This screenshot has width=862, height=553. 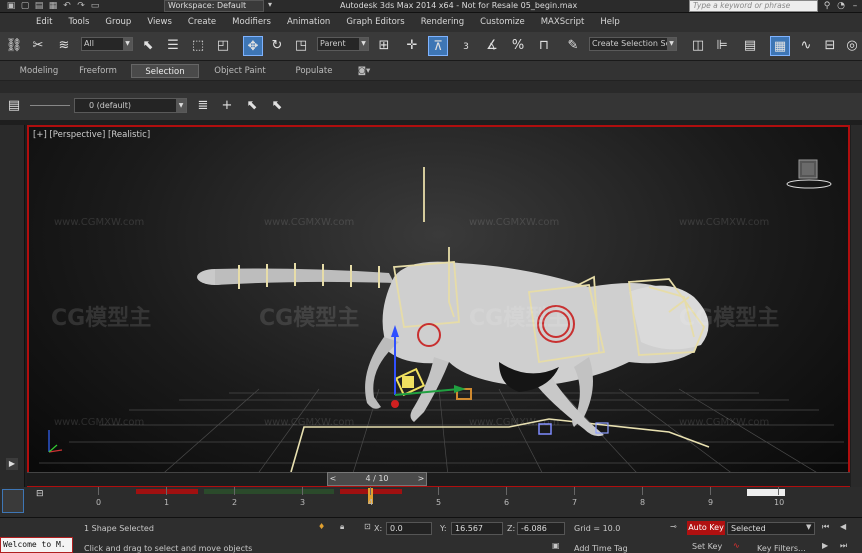 I want to click on align-icon: ⊫, so click(x=722, y=46).